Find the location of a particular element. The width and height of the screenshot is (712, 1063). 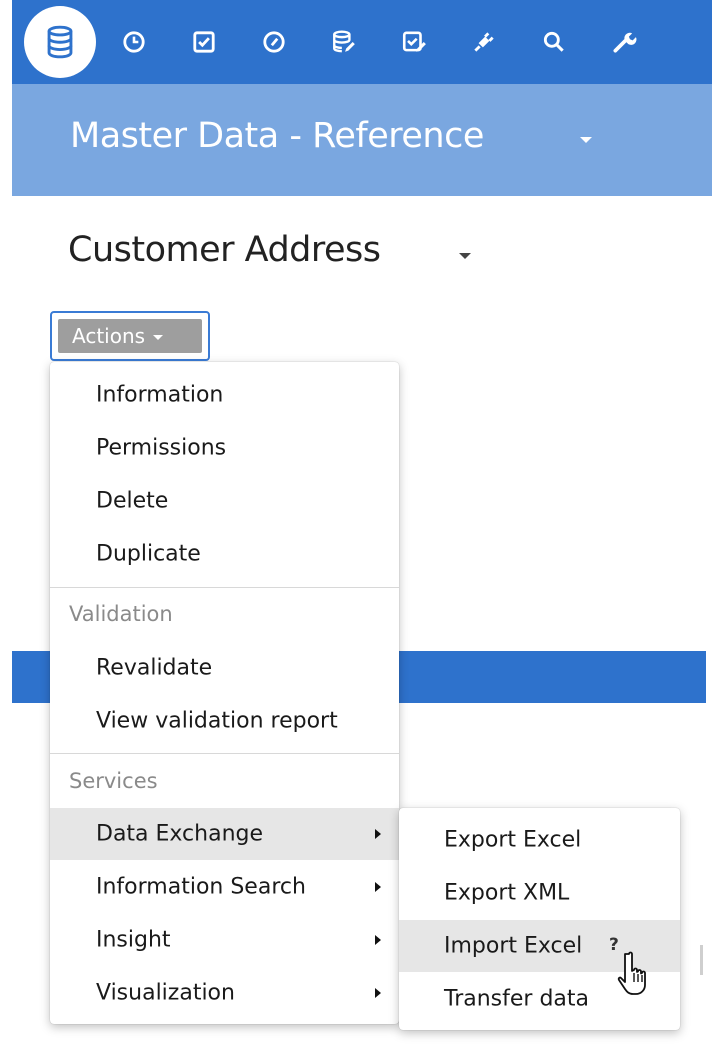

checklist-button is located at coordinates (414, 42).